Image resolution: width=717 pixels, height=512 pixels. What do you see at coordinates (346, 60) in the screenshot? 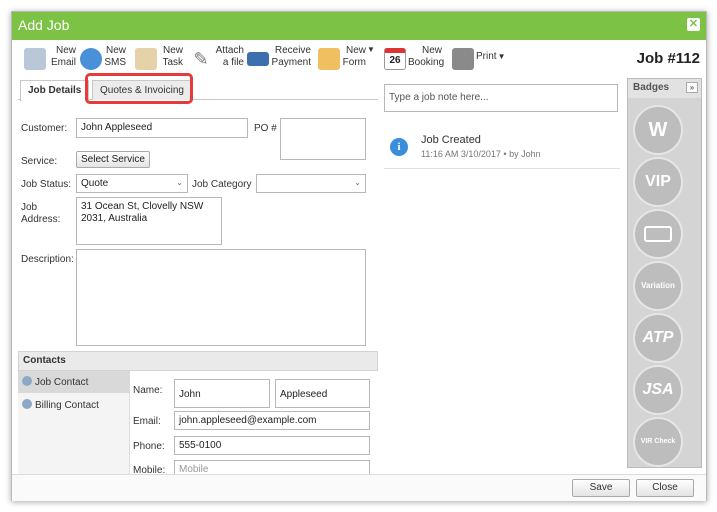
I see `new-form-button: New Form ▼` at bounding box center [346, 60].